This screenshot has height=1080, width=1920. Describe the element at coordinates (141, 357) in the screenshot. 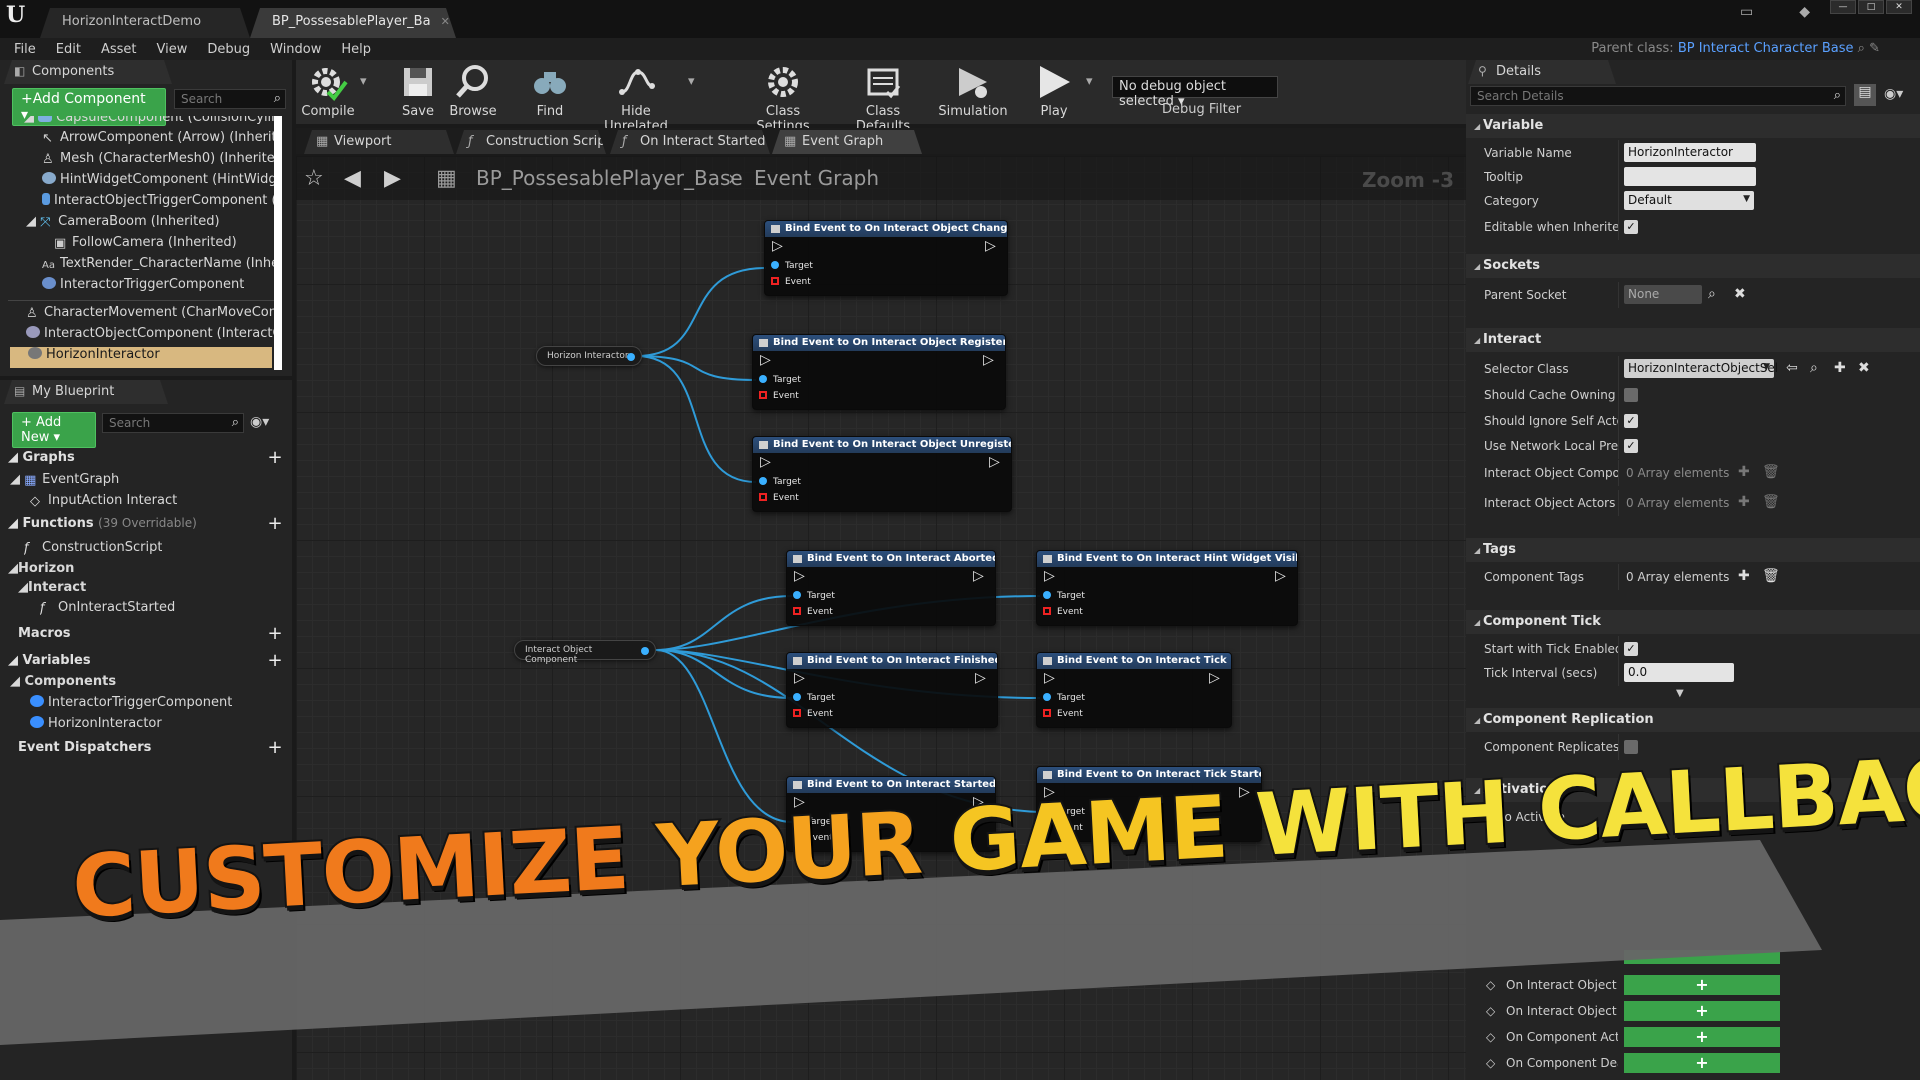

I see `tree-item-horizon-interactor: HorizonInteractor` at that location.